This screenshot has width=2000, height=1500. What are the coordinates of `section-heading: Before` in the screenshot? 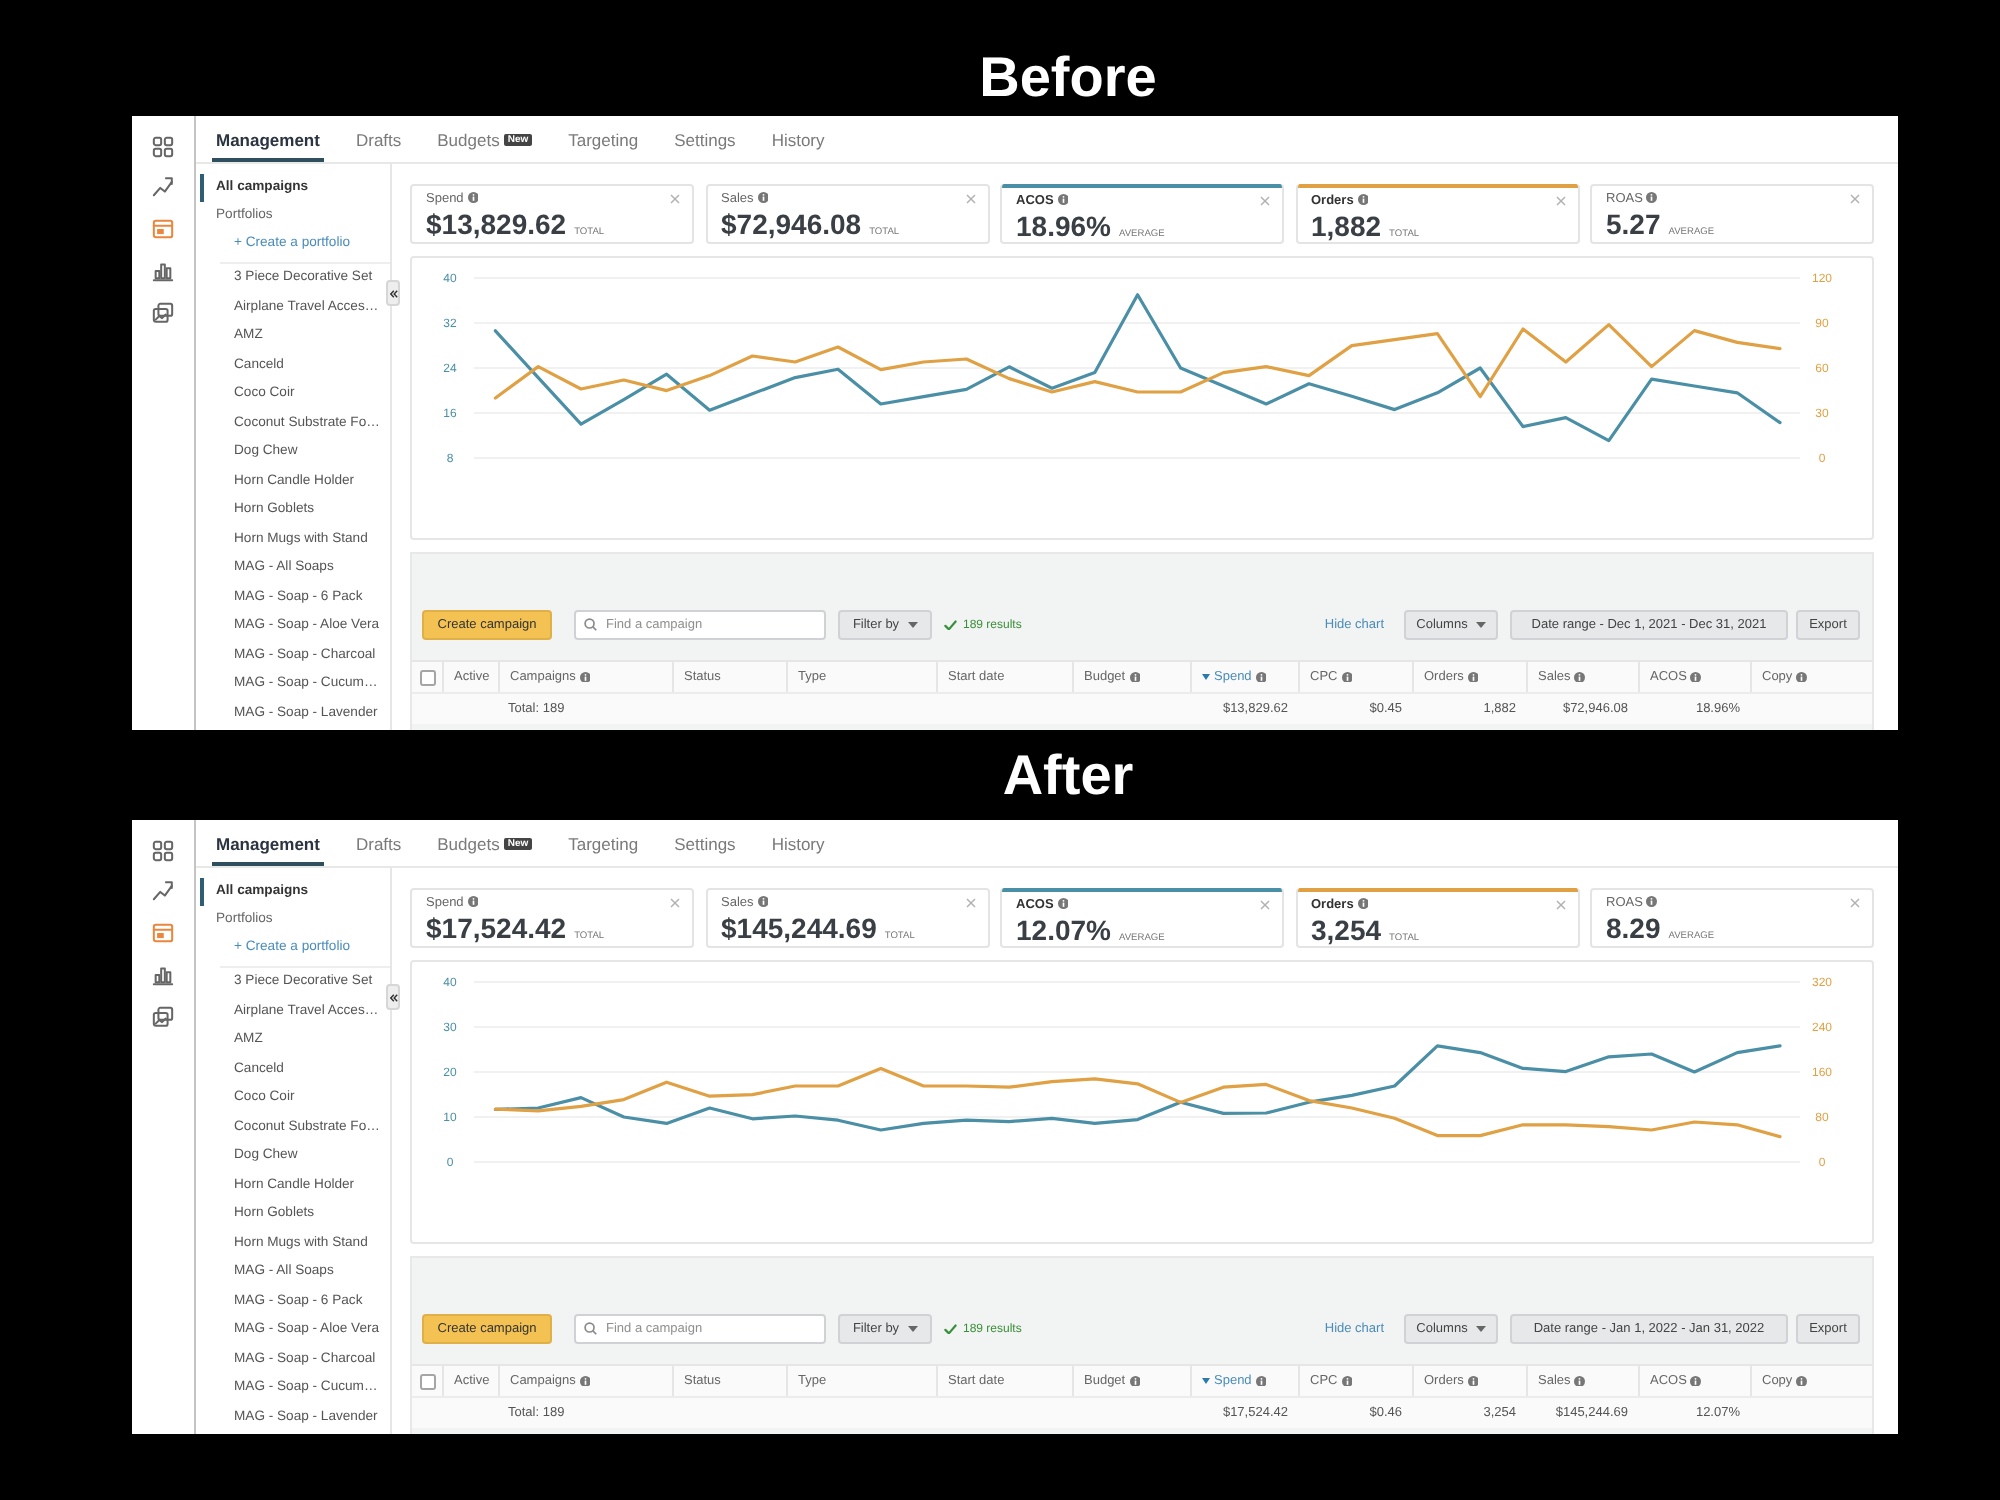 It's located at (1068, 77).